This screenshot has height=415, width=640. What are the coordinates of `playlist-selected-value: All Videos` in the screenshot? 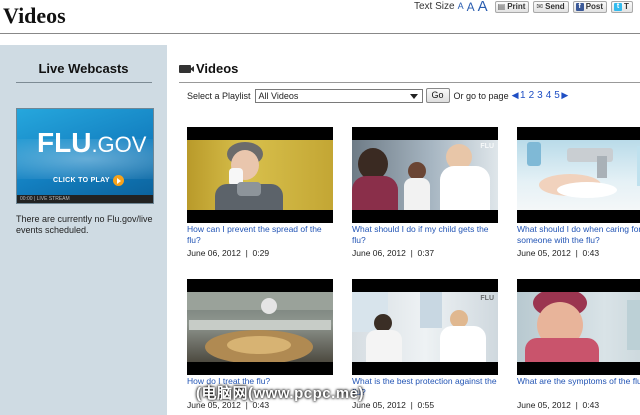 It's located at (278, 95).